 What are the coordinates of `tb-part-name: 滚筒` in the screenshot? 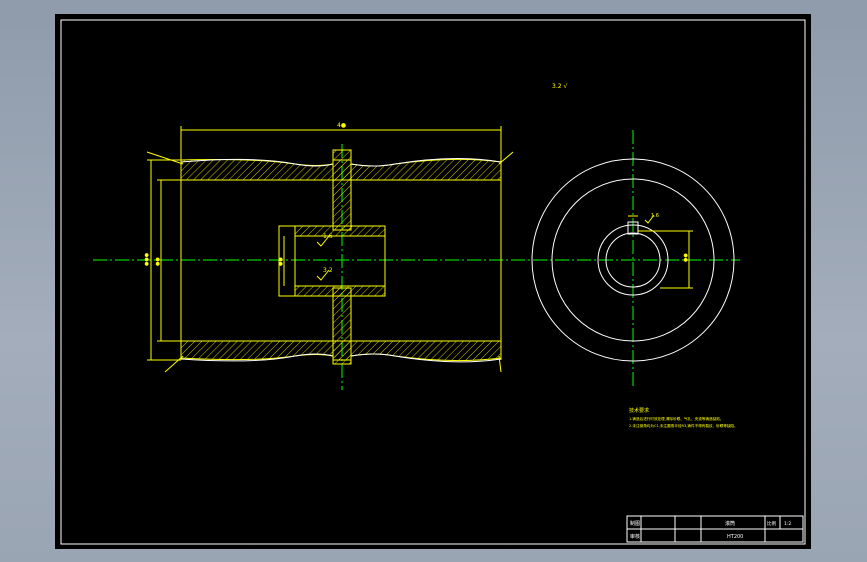 It's located at (730, 523).